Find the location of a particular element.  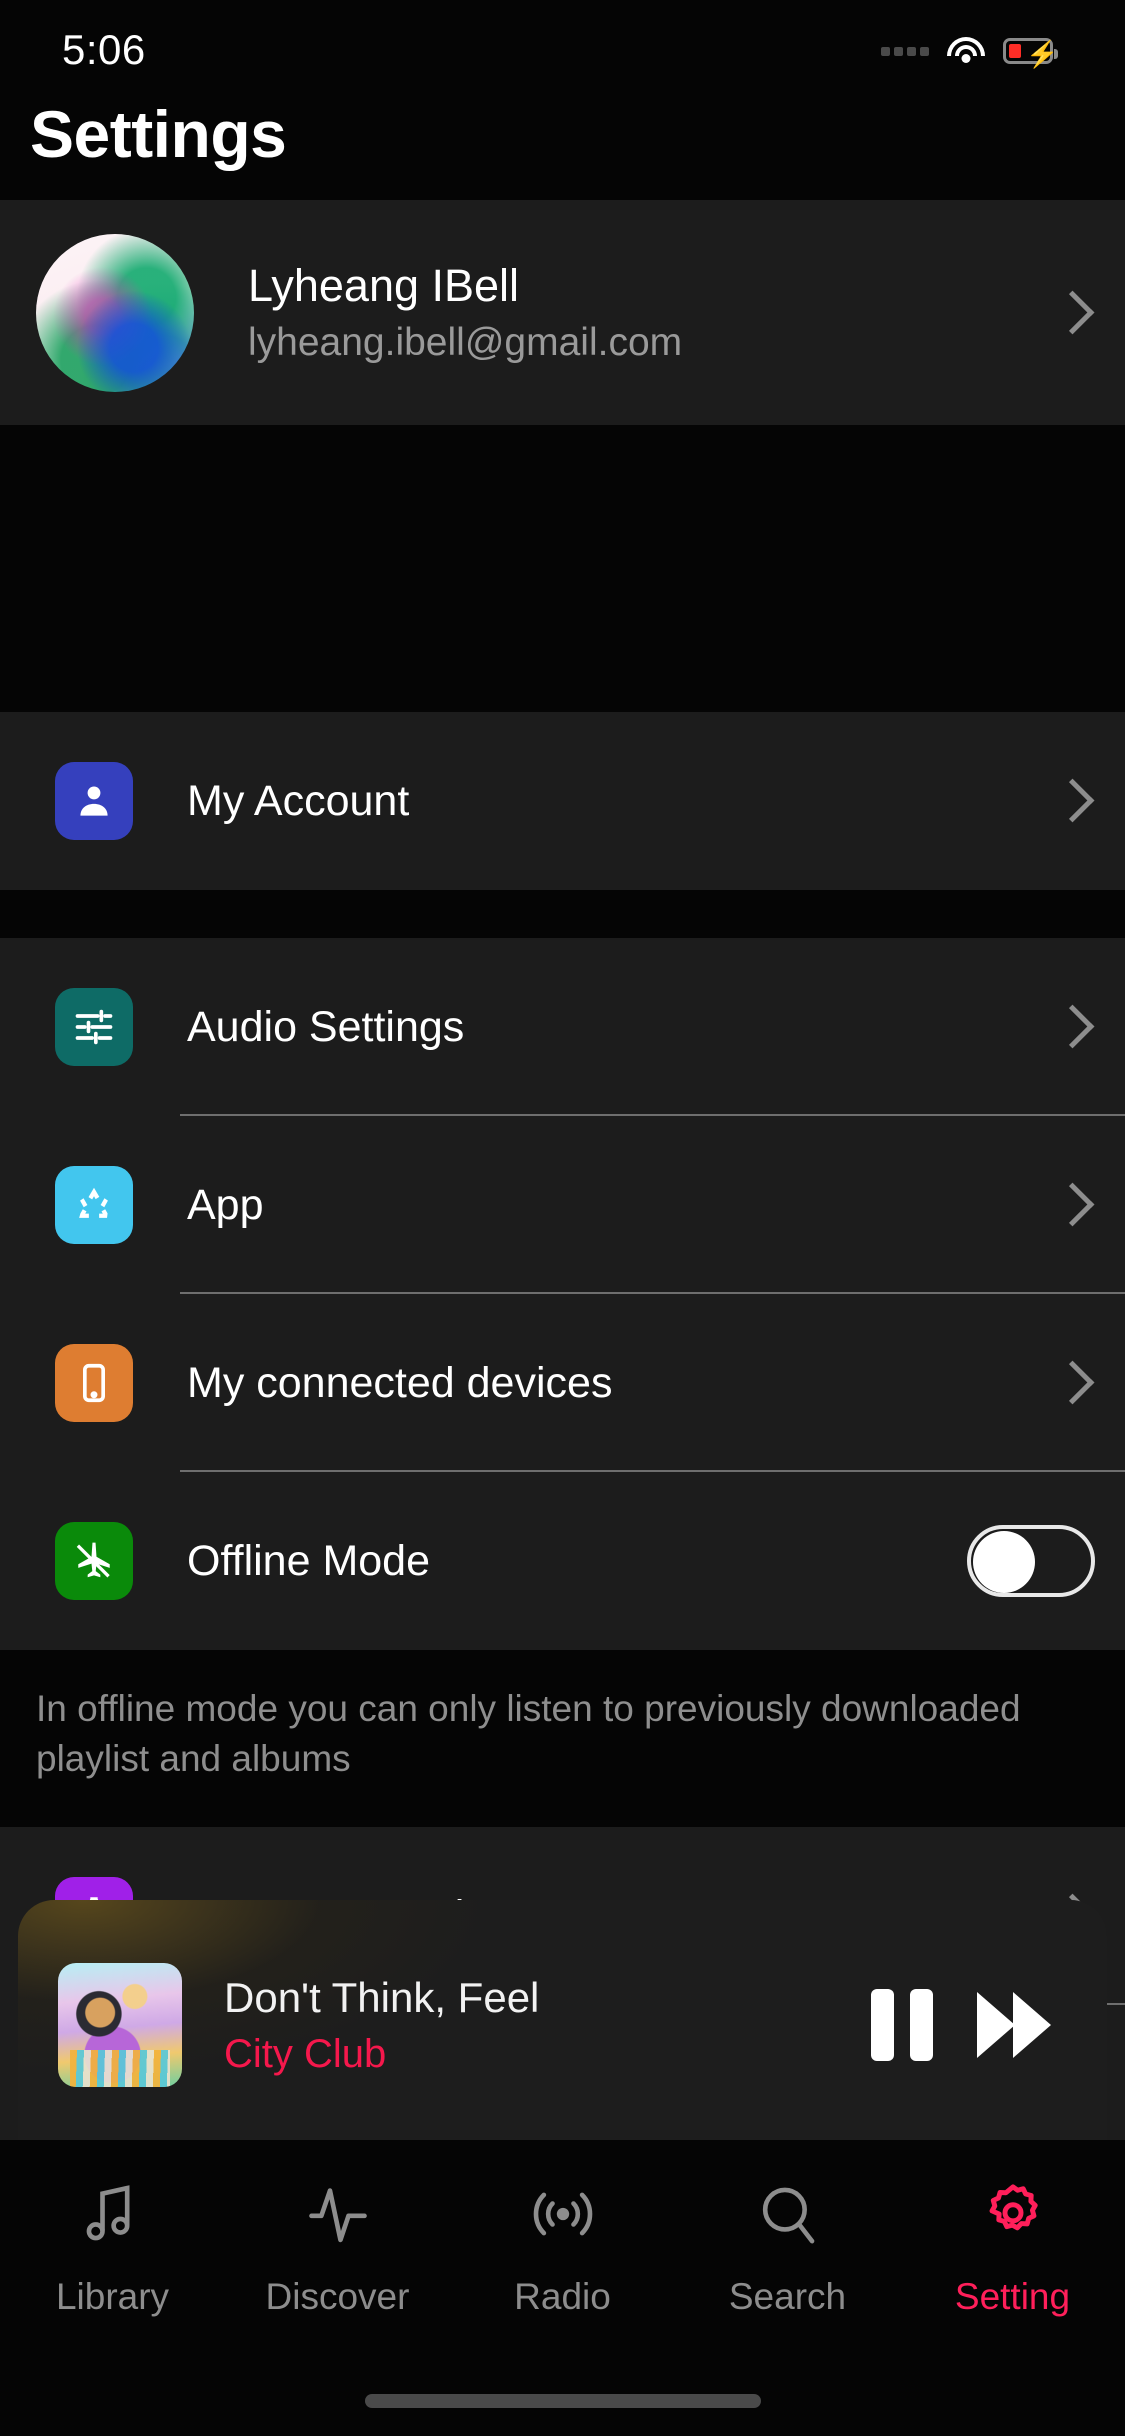

tab-label: Search is located at coordinates (787, 2296).